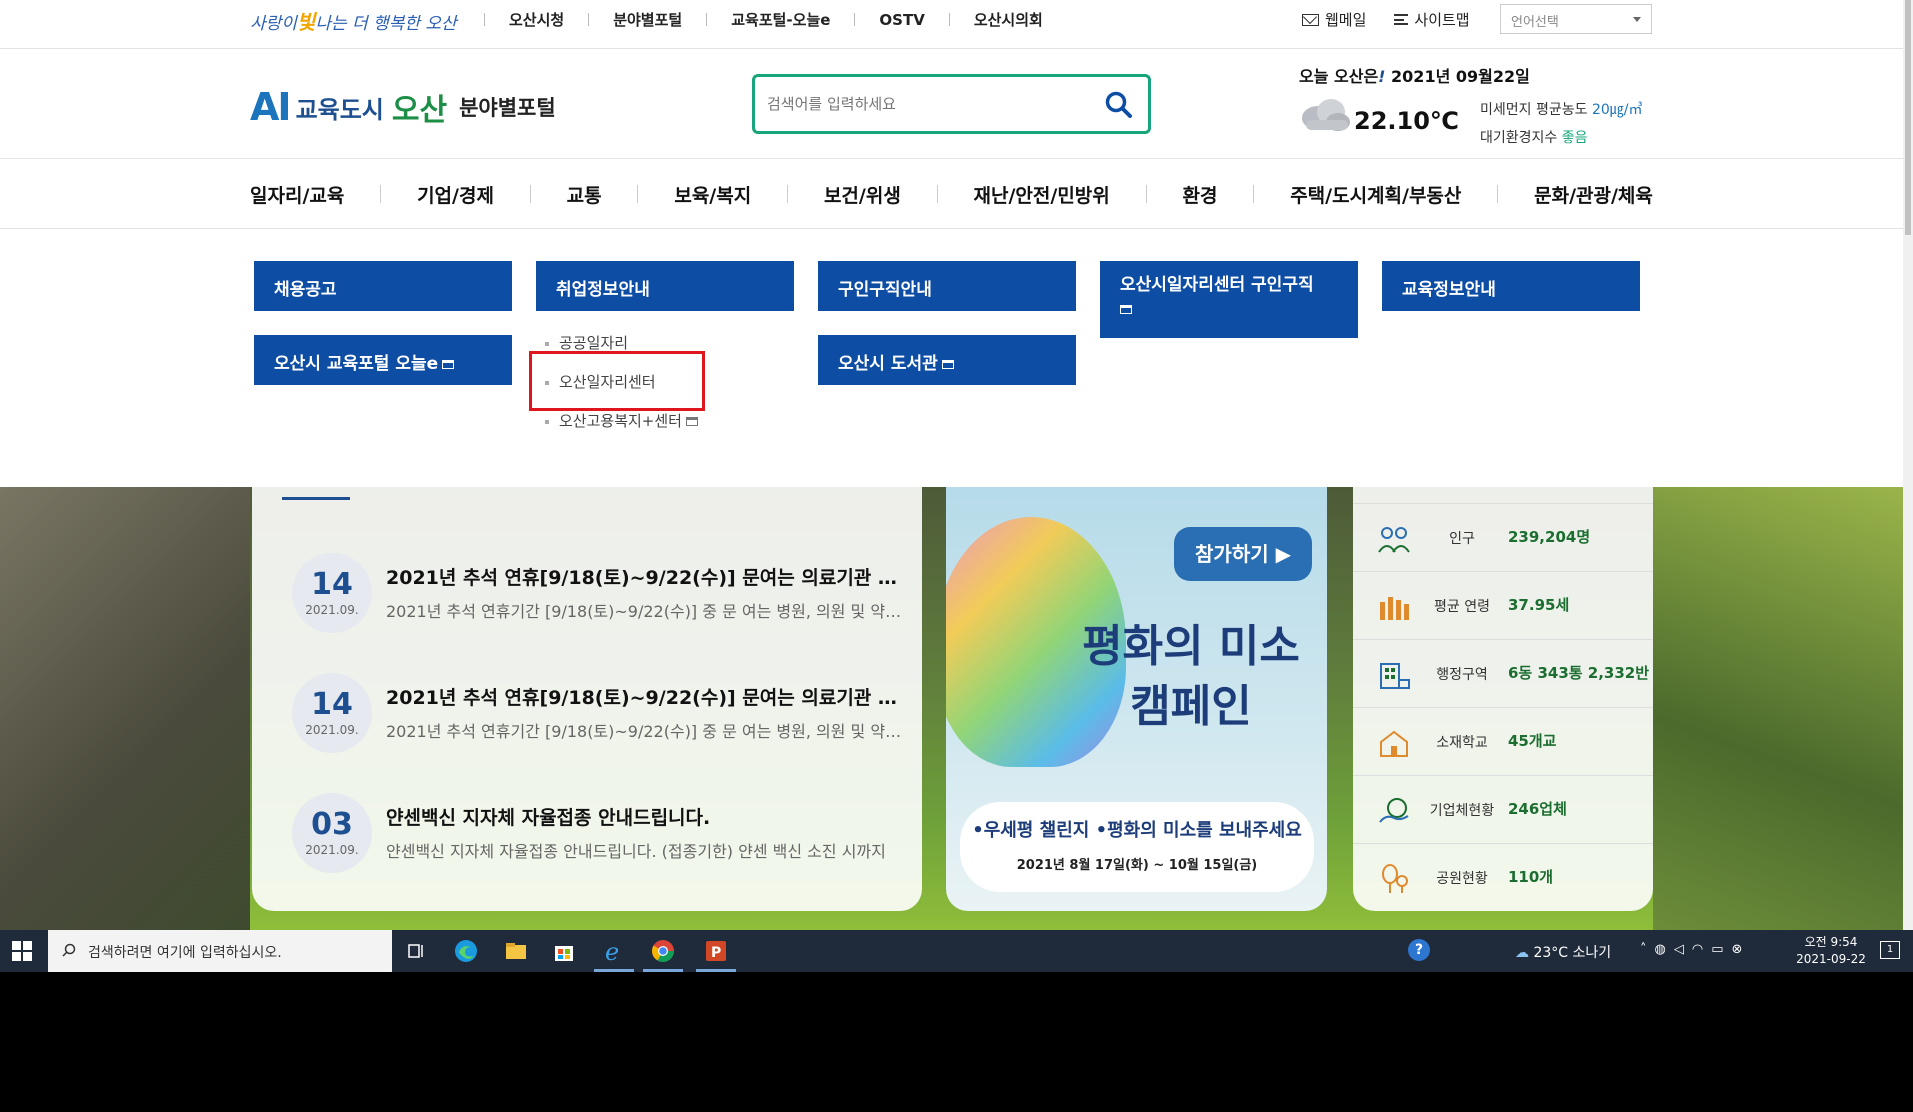  I want to click on menu-employment-info: 취업정보안내, so click(665, 286).